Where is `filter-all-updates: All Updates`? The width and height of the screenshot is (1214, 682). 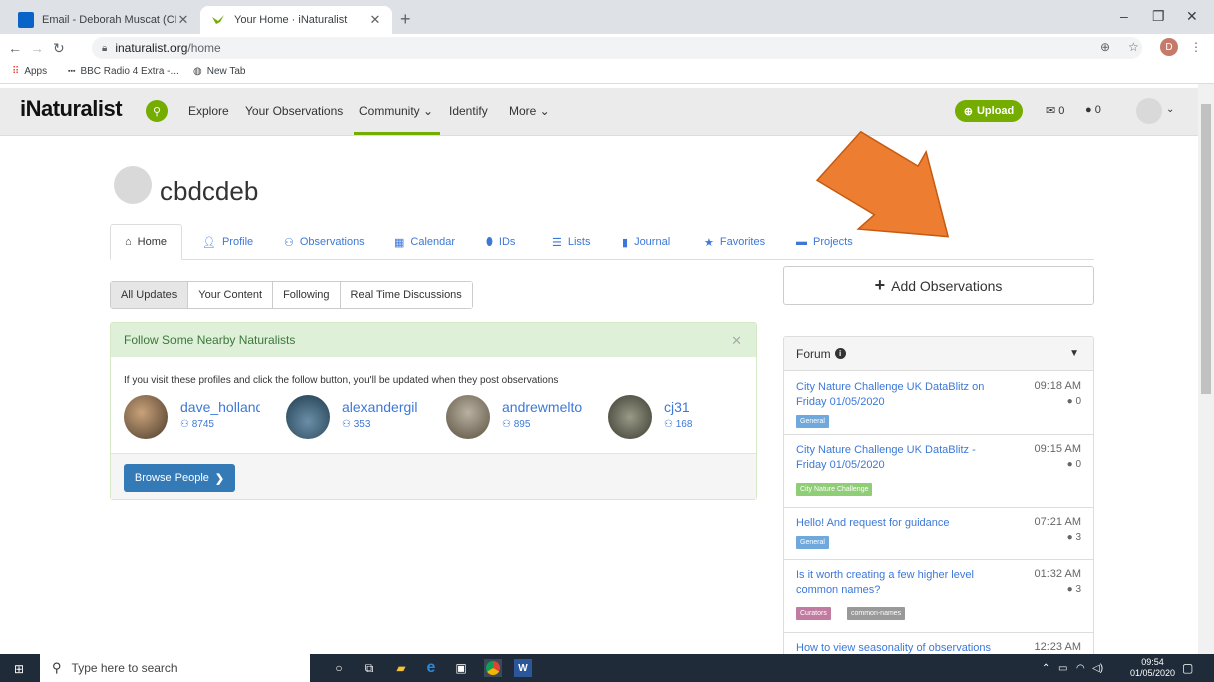 filter-all-updates: All Updates is located at coordinates (150, 295).